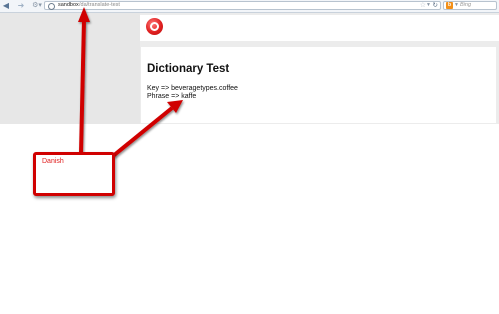 Image resolution: width=499 pixels, height=314 pixels. I want to click on phrase-text: Phrase => kaffe, so click(172, 96).